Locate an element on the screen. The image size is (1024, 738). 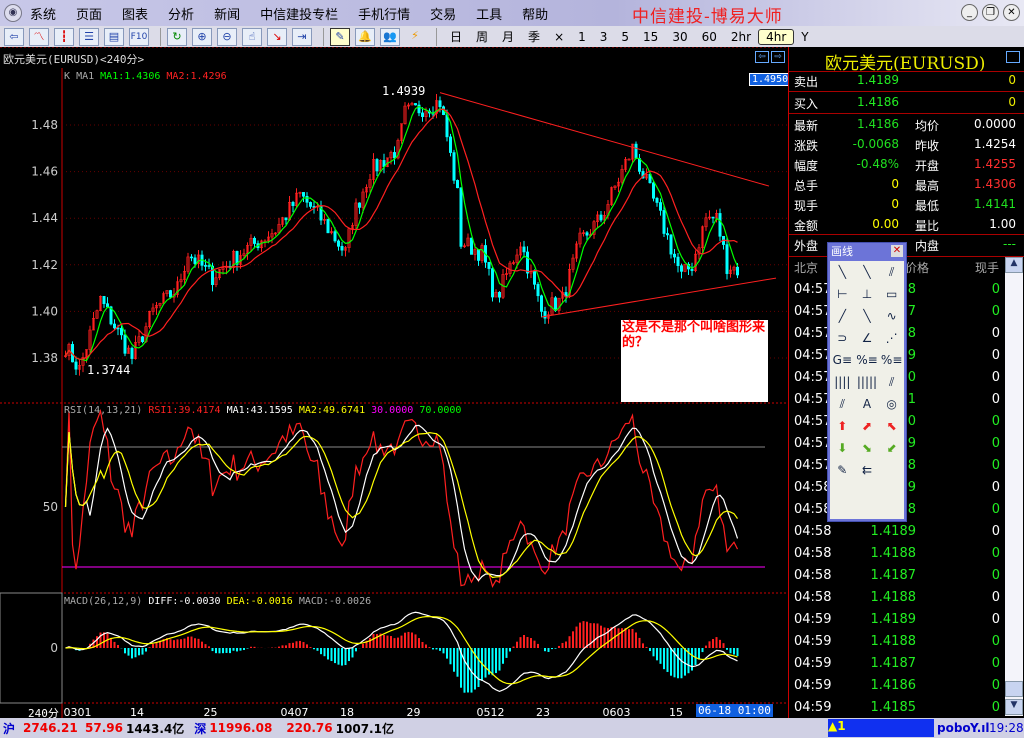
window-icon: ↘ is located at coordinates (277, 36).